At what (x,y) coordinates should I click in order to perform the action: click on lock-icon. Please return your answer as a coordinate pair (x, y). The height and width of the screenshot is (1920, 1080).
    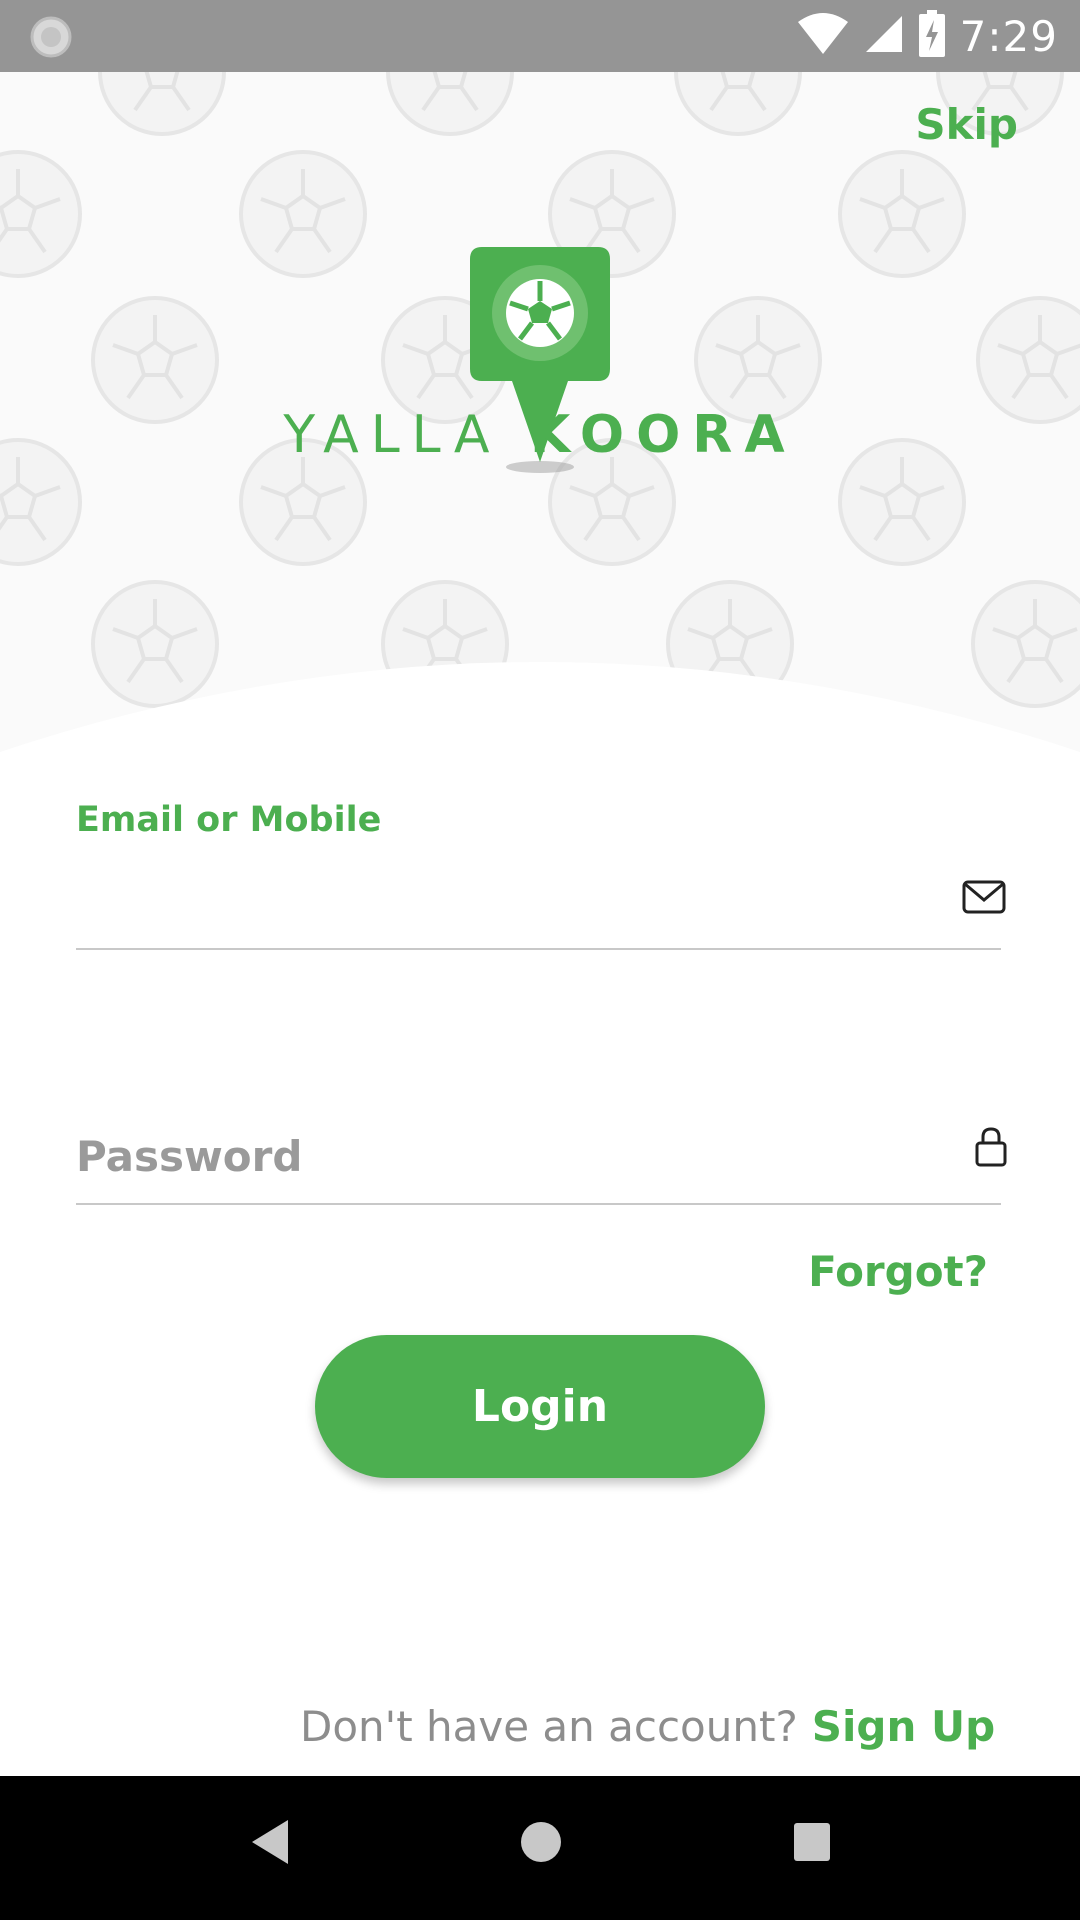
    Looking at the image, I should click on (991, 1149).